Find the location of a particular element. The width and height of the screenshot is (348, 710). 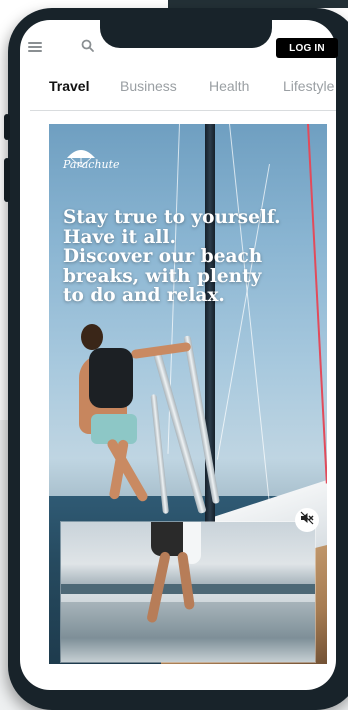

tab-health: Health is located at coordinates (229, 86).